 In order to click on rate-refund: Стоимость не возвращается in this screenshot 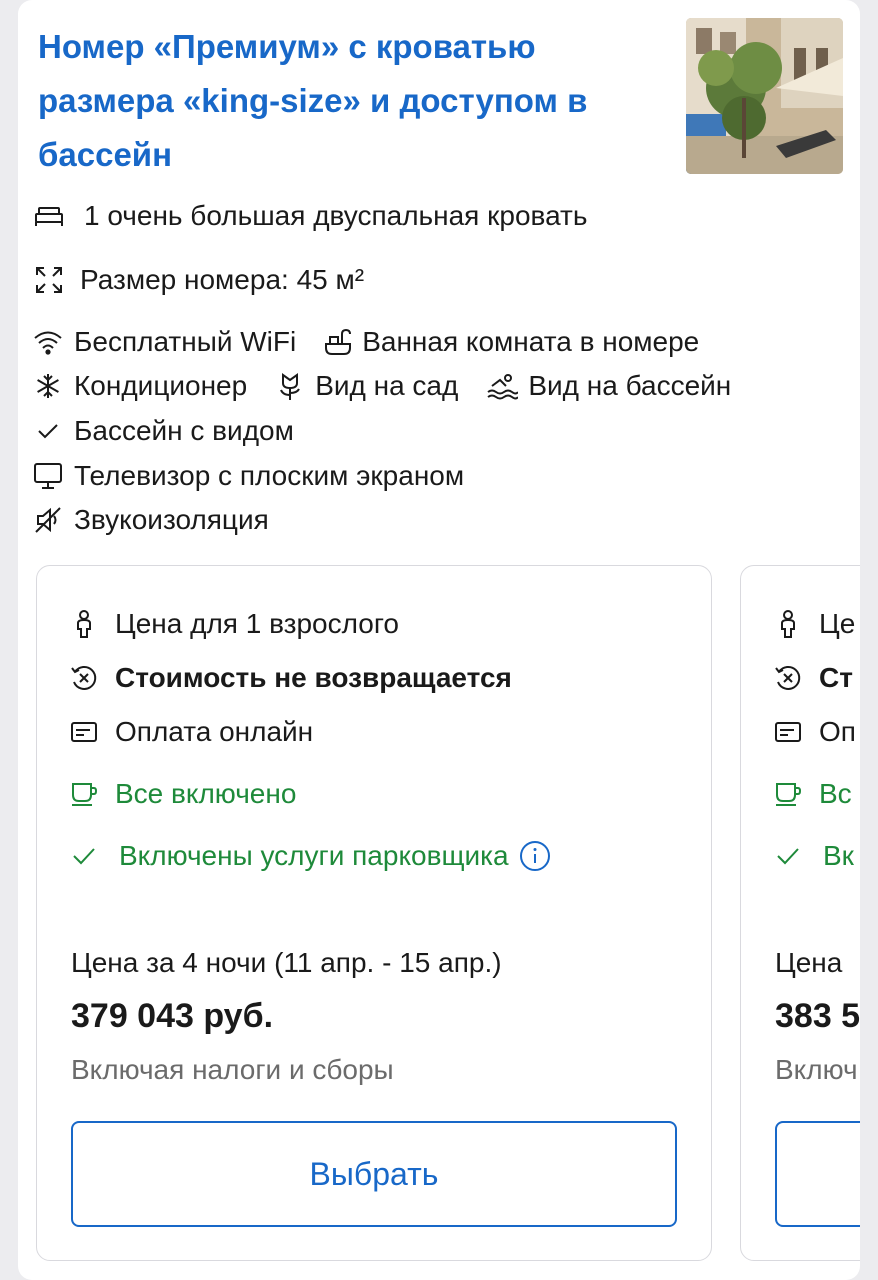, I will do `click(290, 678)`.